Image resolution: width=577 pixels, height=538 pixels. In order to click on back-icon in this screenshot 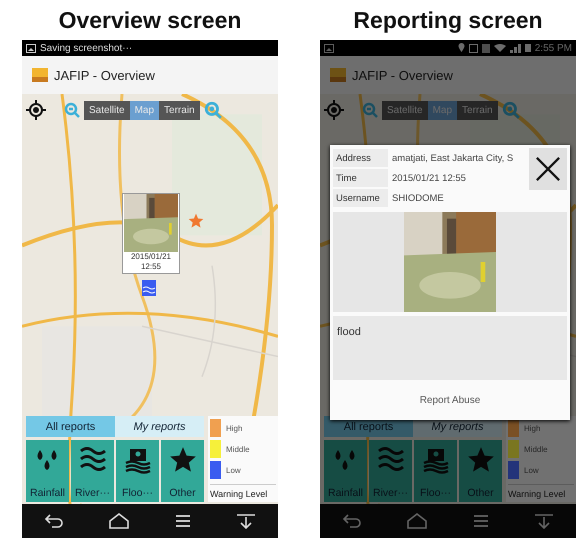, I will do `click(54, 521)`.